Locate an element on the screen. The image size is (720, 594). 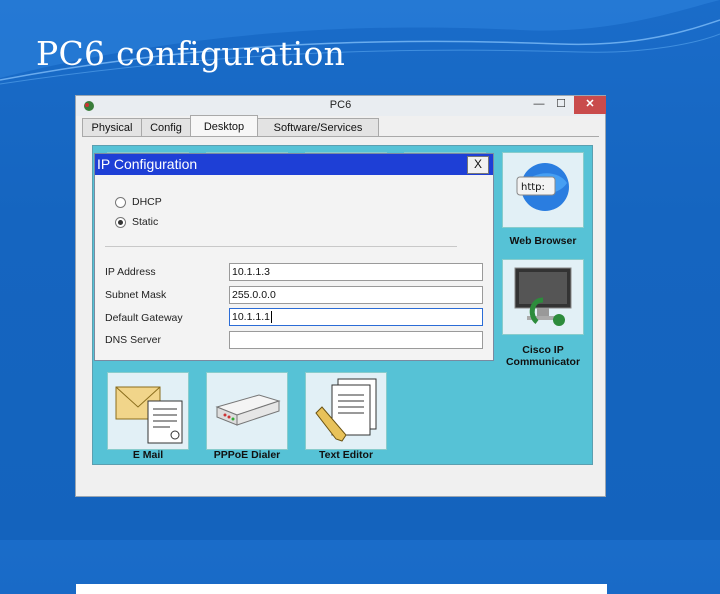
text-editor-icon is located at coordinates (346, 410).